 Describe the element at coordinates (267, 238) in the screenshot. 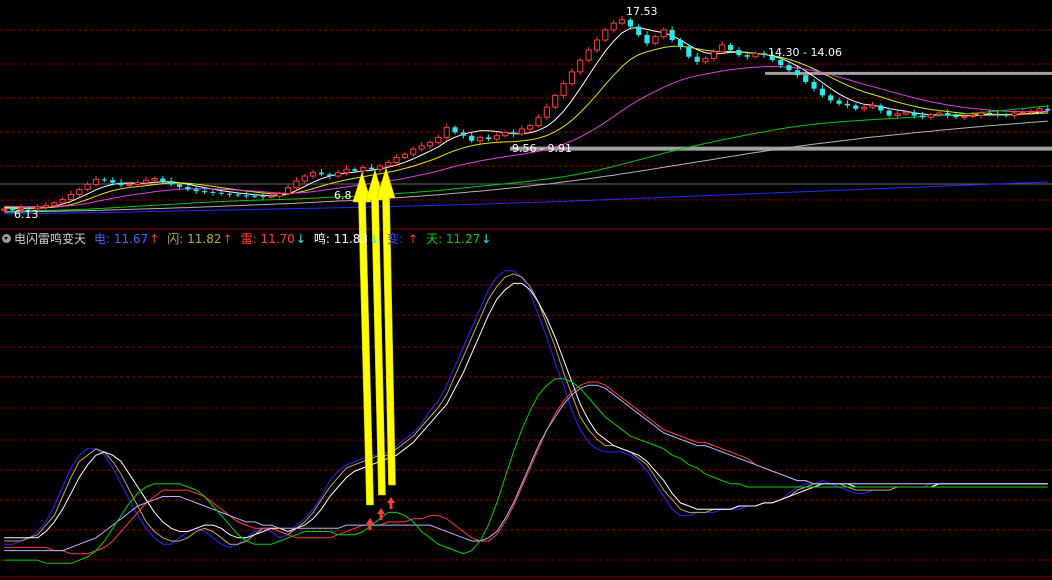

I see `indicator-value-text: 雷: 11.70` at that location.